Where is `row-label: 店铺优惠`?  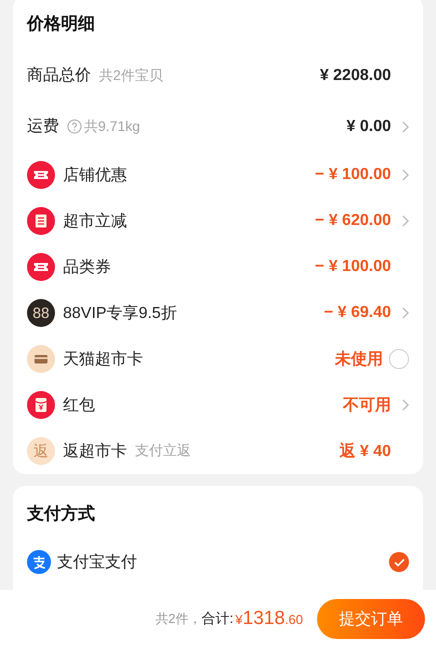 row-label: 店铺优惠 is located at coordinates (95, 176).